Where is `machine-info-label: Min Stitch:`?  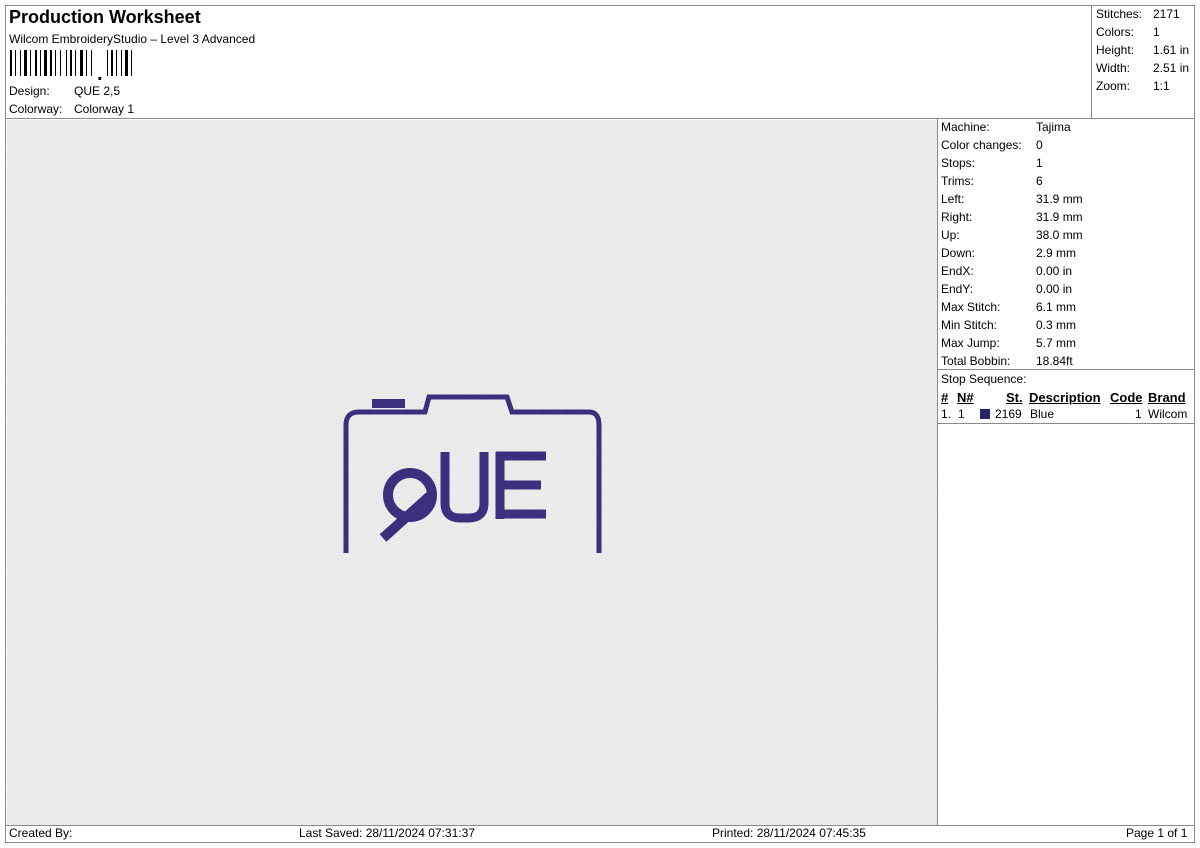 machine-info-label: Min Stitch: is located at coordinates (969, 325).